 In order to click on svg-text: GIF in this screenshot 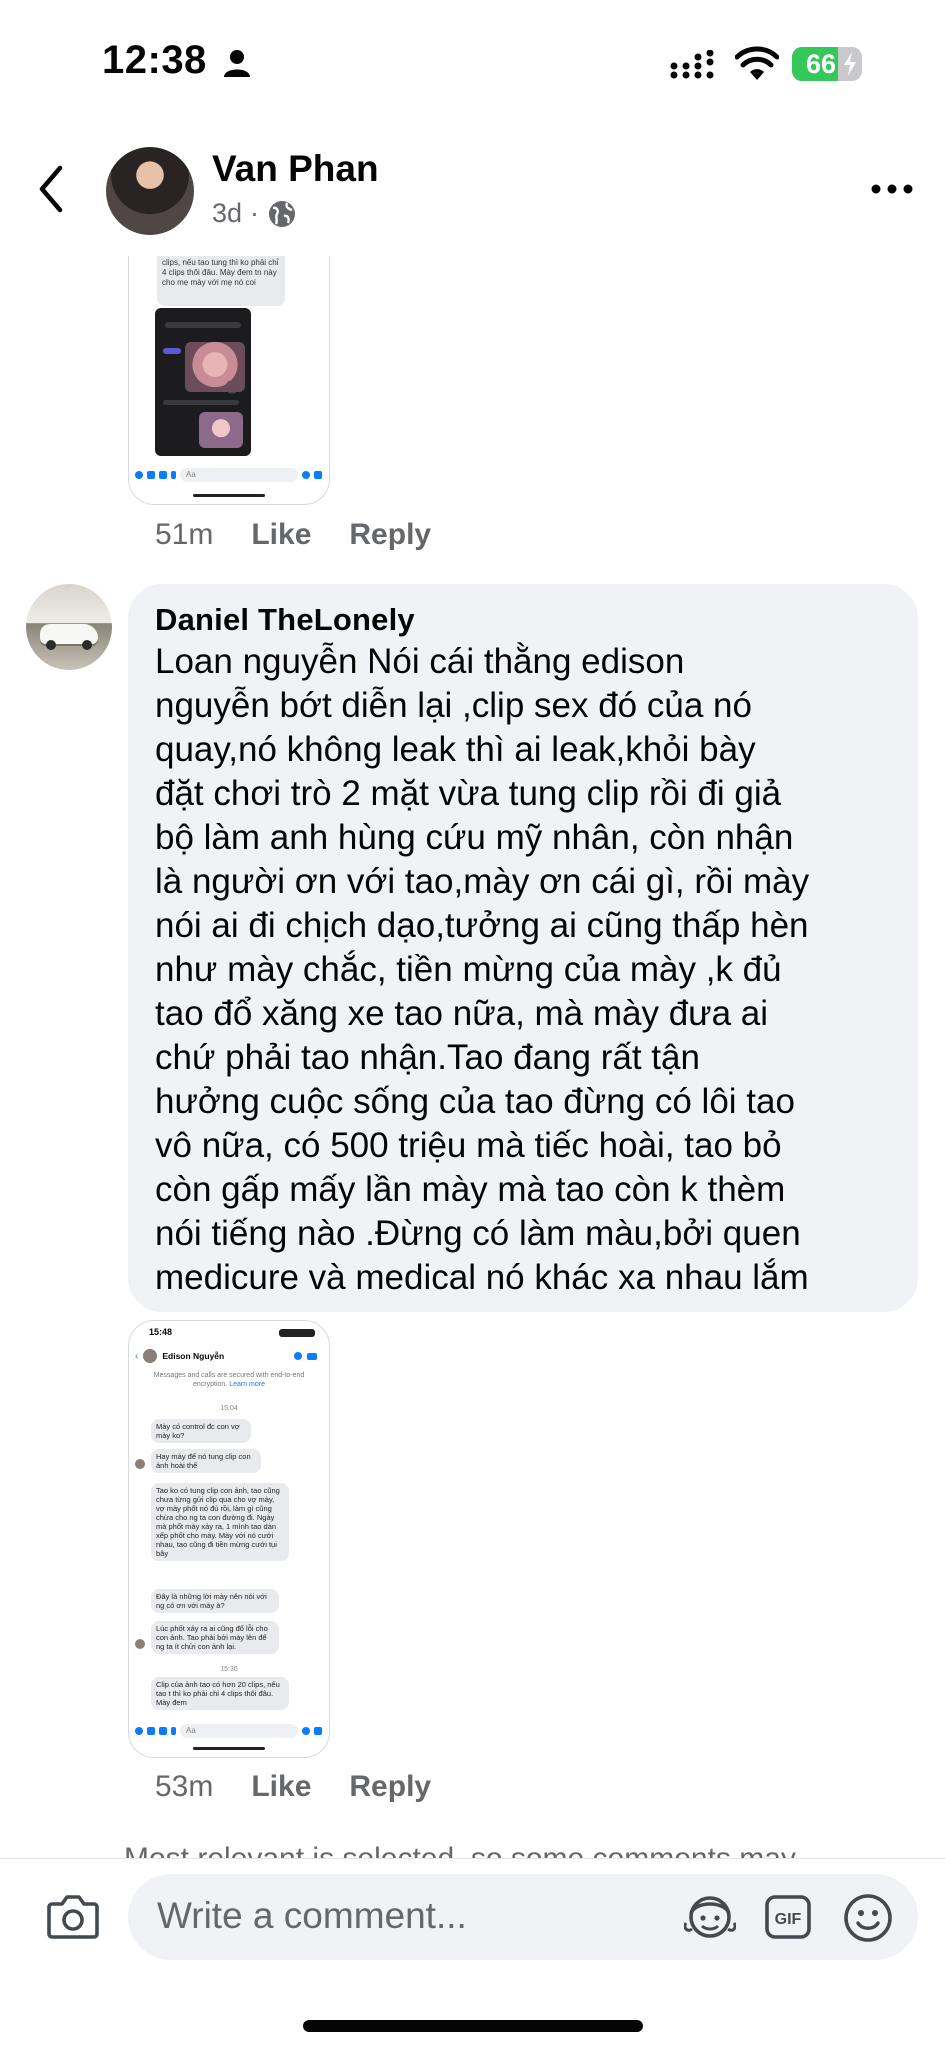, I will do `click(788, 1919)`.